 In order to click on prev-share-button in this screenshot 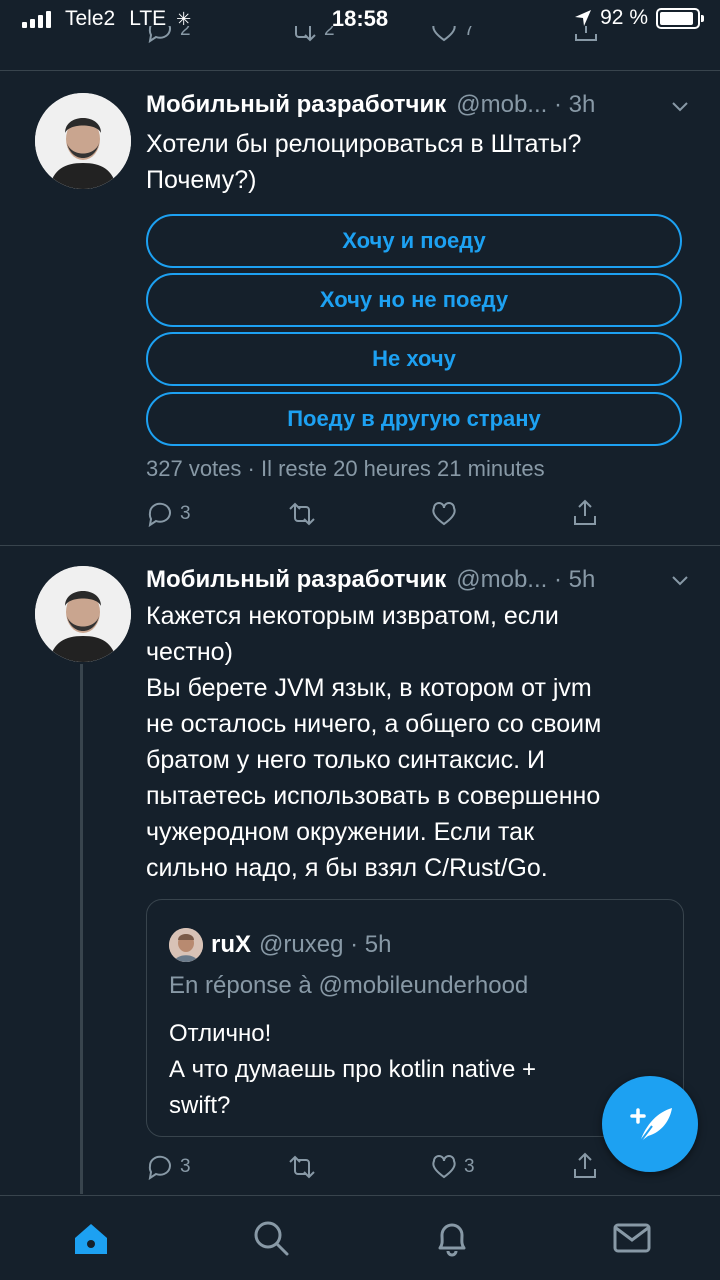, I will do `click(586, 35)`.